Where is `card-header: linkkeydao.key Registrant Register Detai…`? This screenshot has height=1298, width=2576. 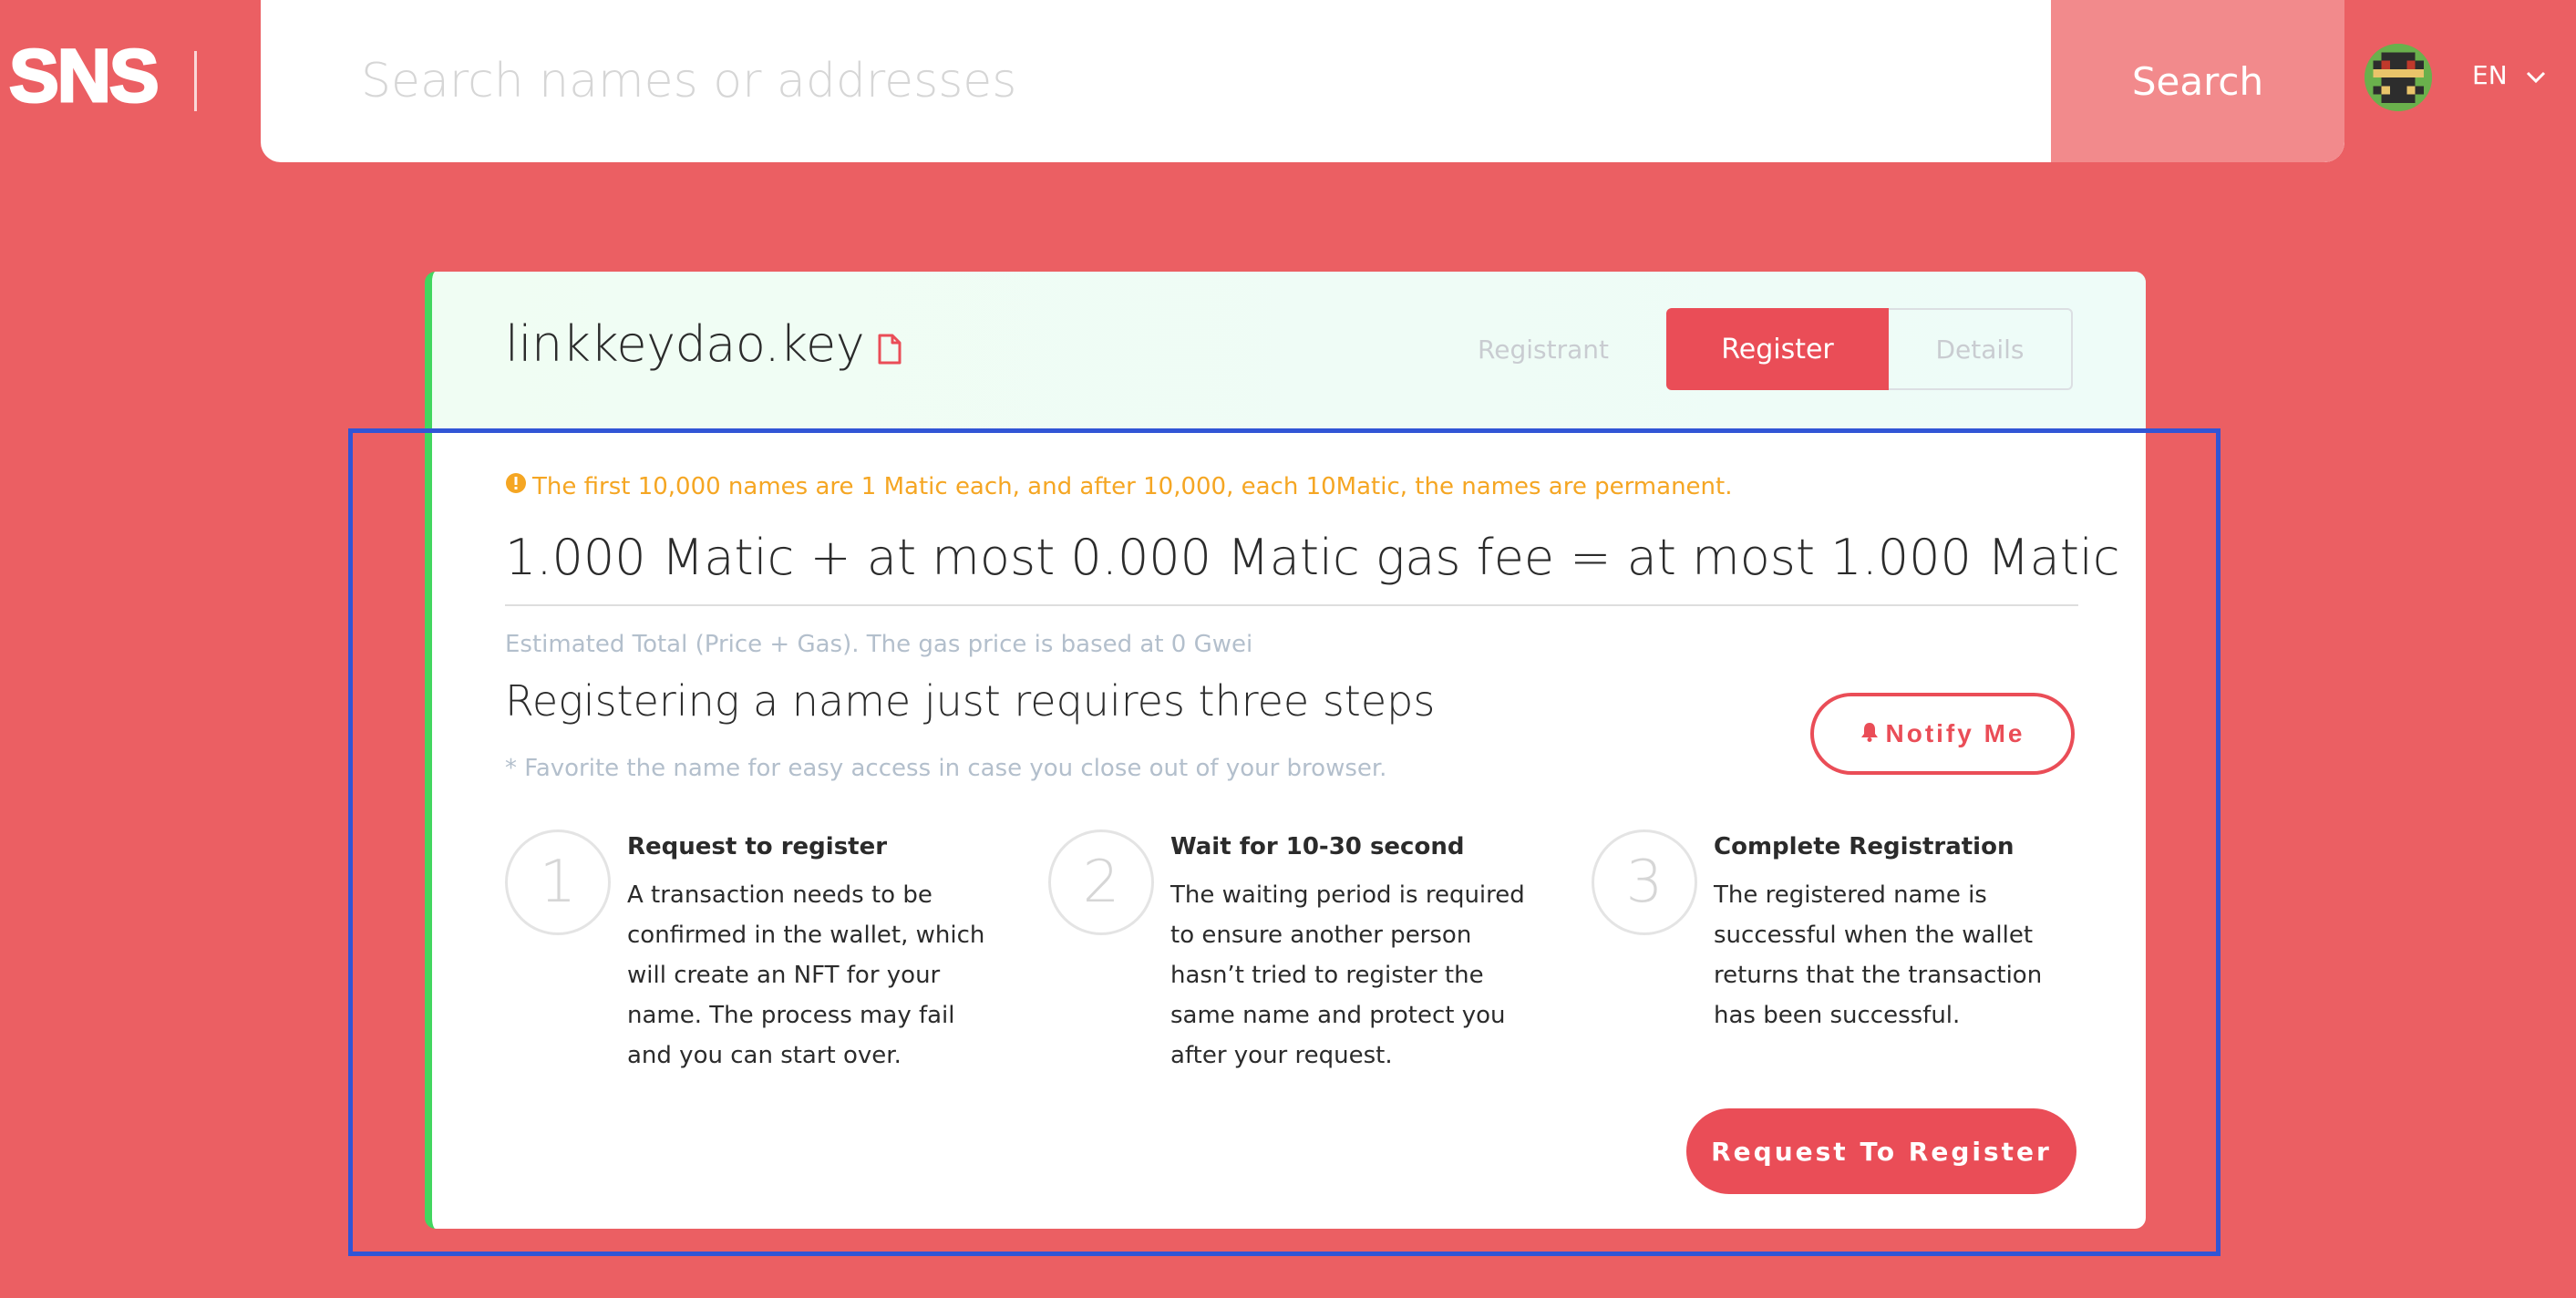
card-header: linkkeydao.key Registrant Register Detai… is located at coordinates (1289, 350).